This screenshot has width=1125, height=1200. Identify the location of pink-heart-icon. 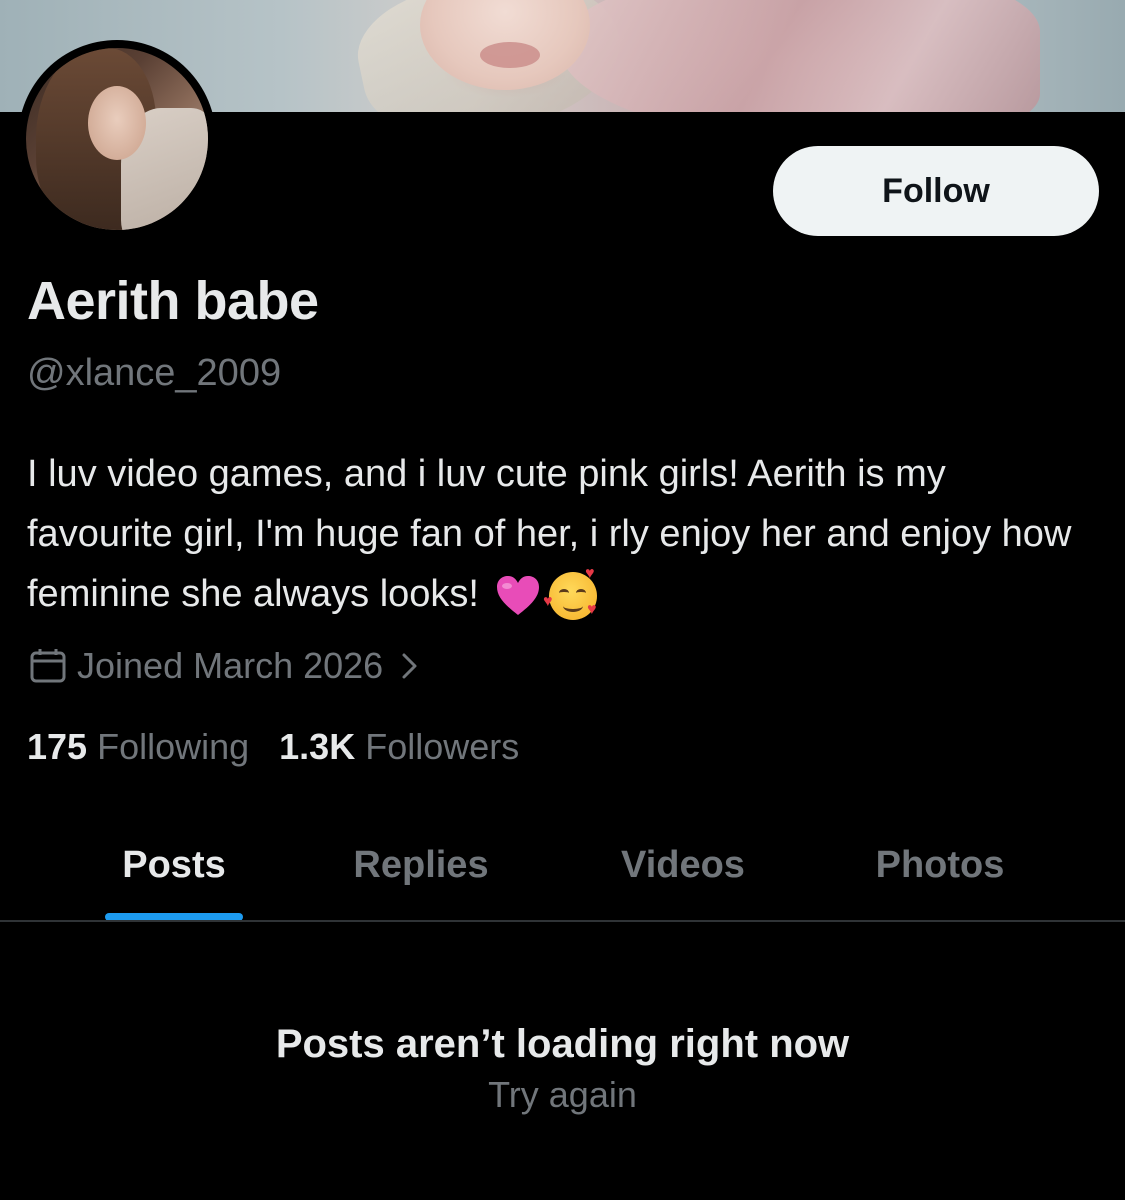
(518, 596).